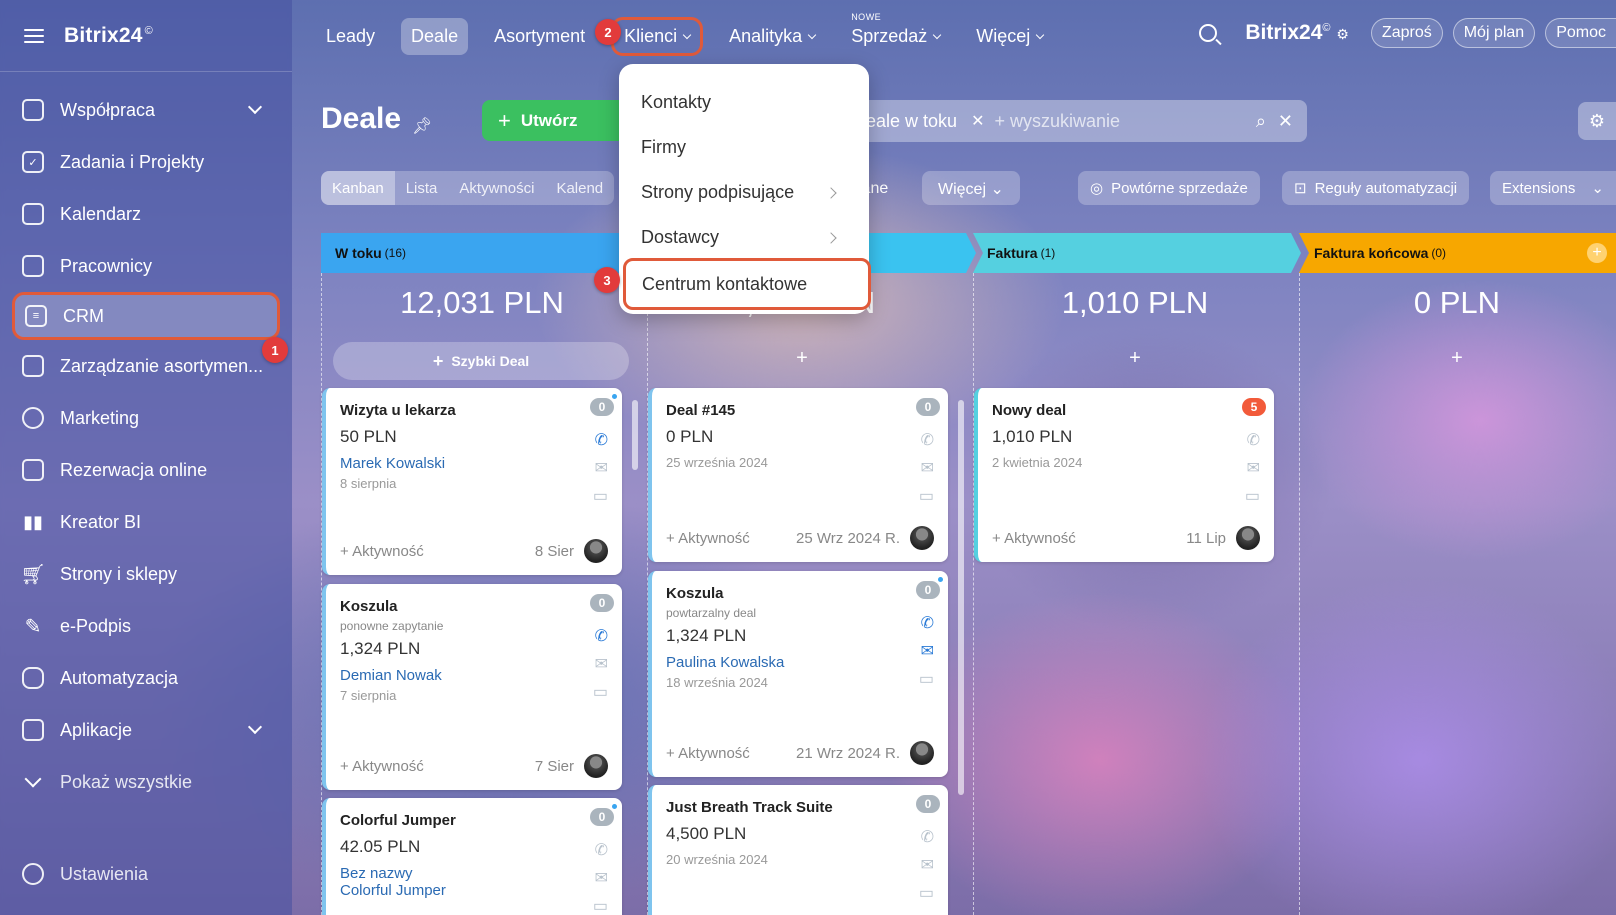 This screenshot has width=1616, height=915. Describe the element at coordinates (74, 874) in the screenshot. I see `sidebar-item-settings: Ustawienia` at that location.